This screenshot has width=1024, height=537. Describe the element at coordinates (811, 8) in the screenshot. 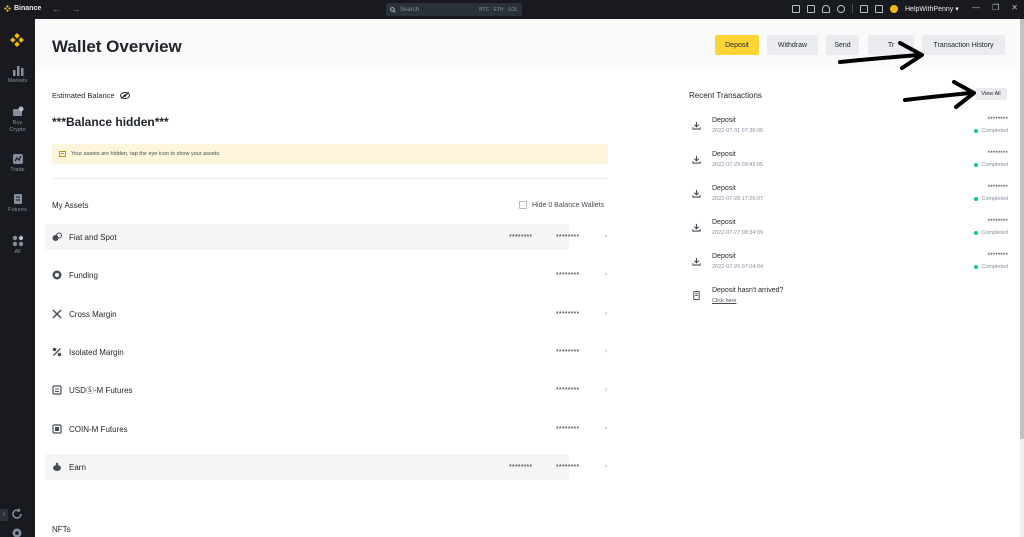

I see `qr-icon` at that location.